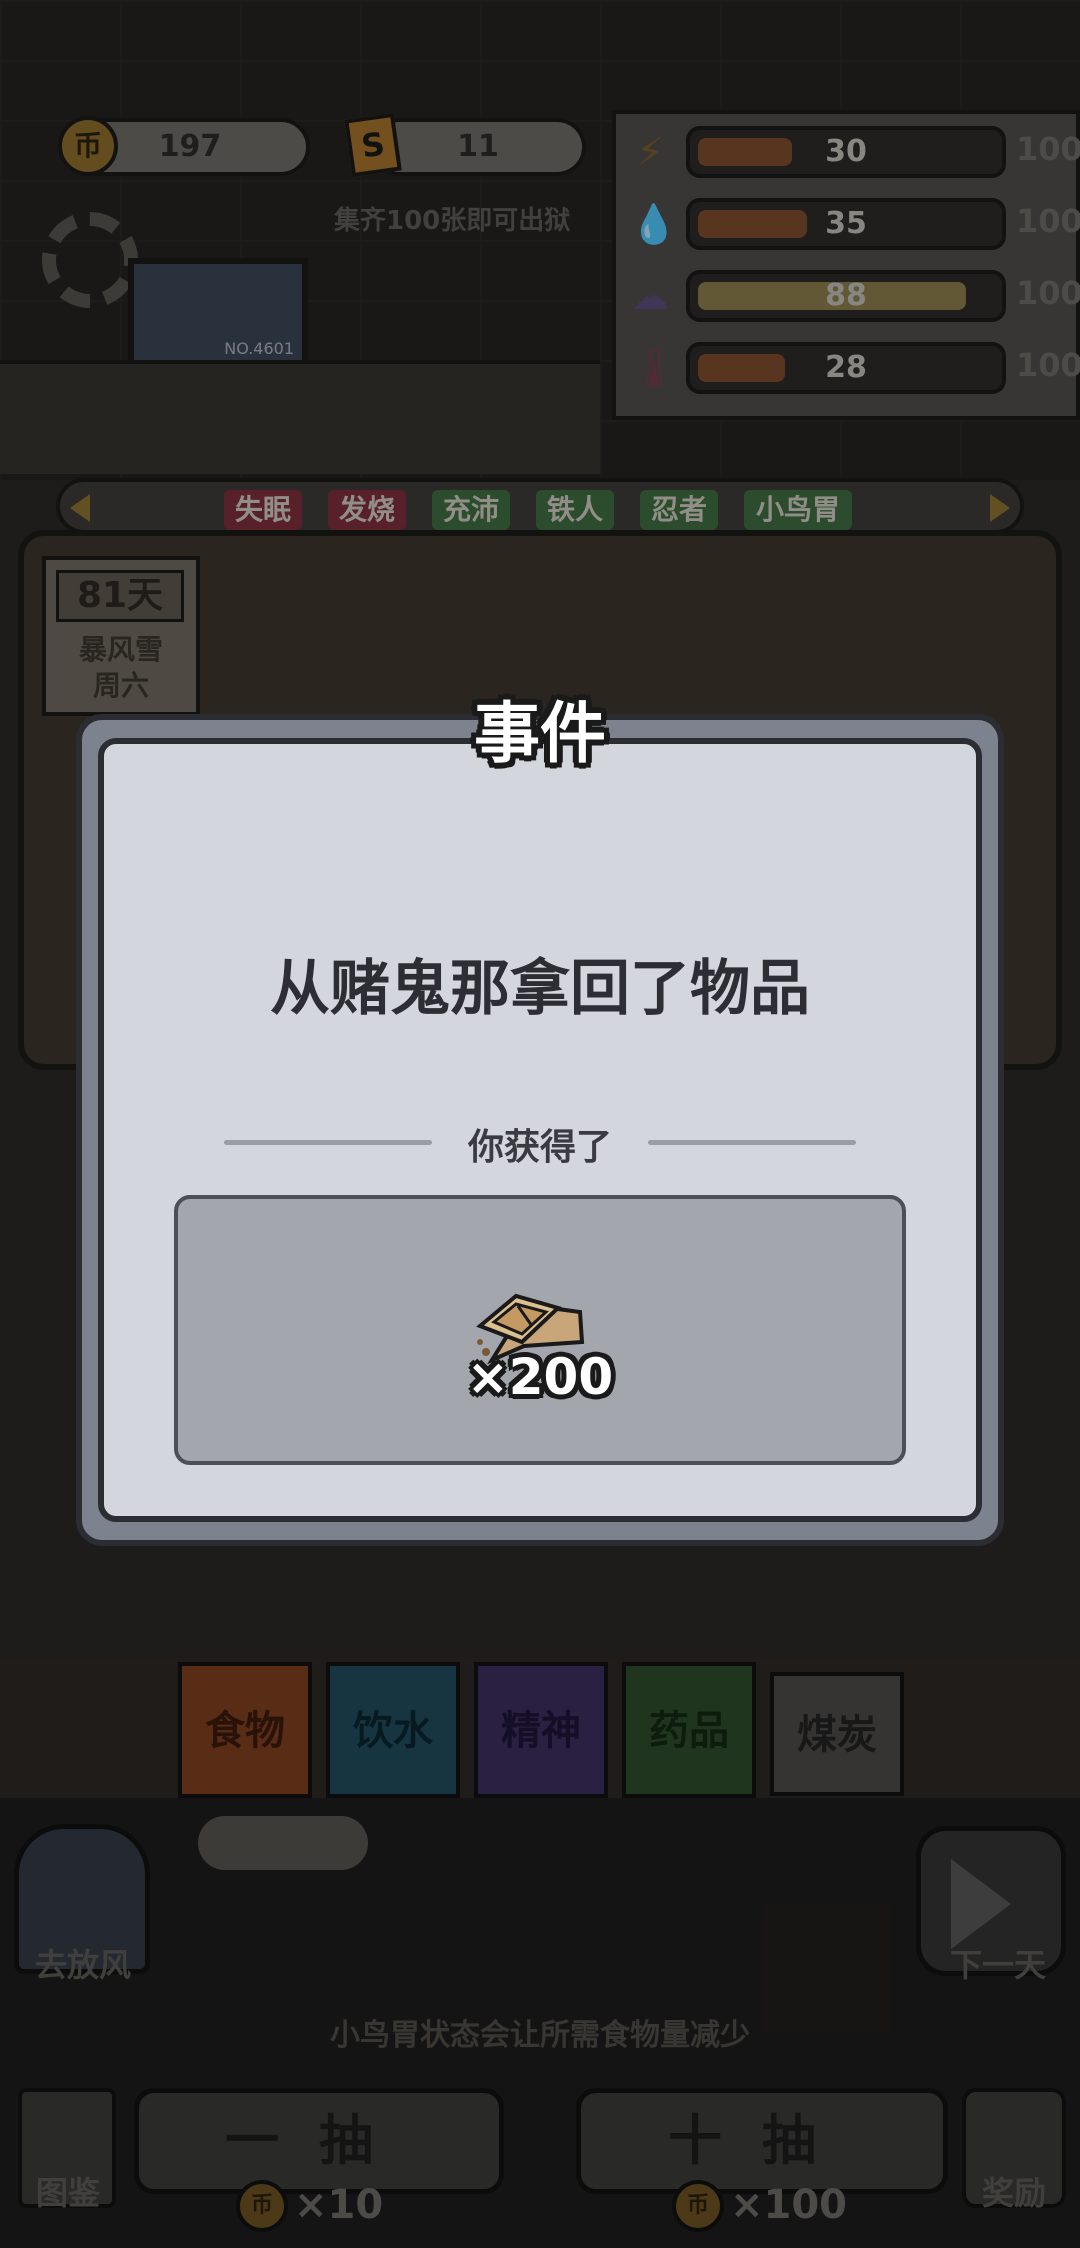 The image size is (1080, 2248). What do you see at coordinates (752, 1142) in the screenshot?
I see `divider-right` at bounding box center [752, 1142].